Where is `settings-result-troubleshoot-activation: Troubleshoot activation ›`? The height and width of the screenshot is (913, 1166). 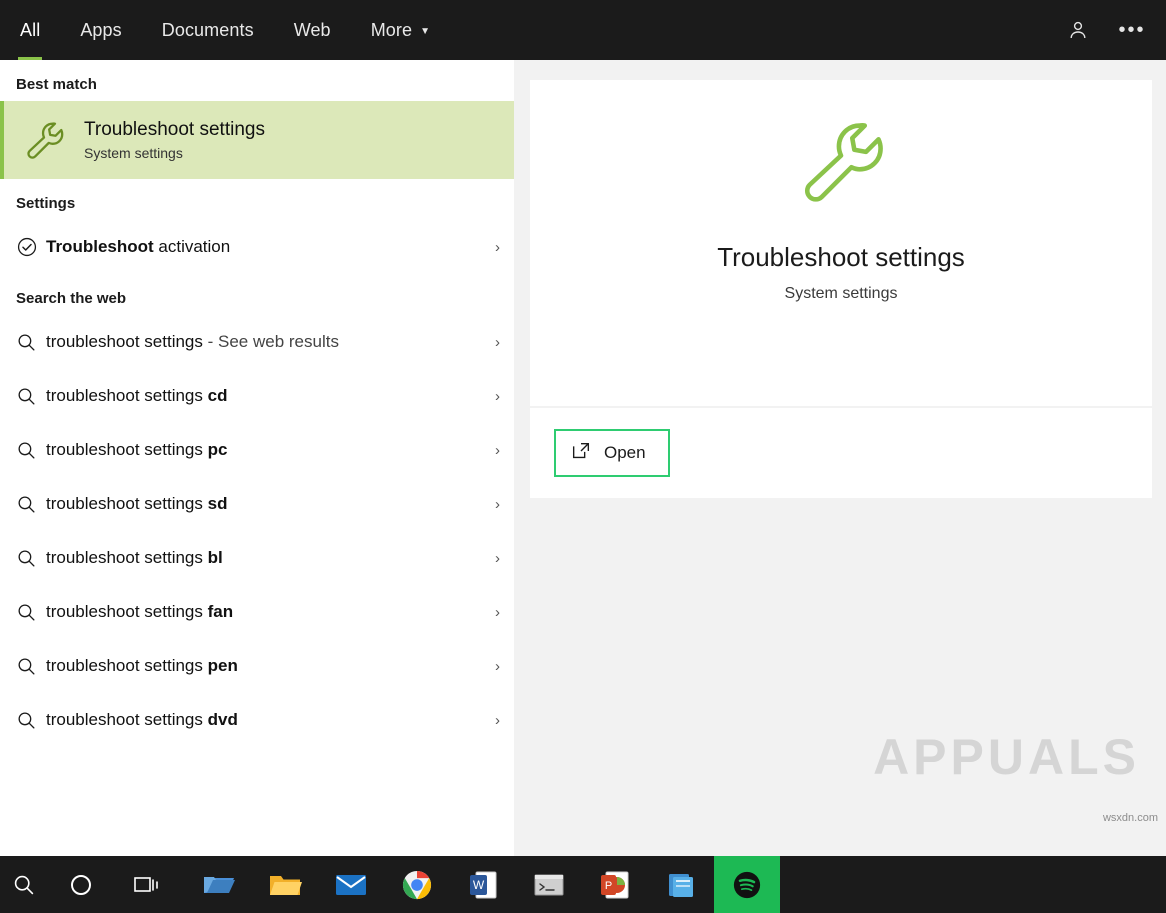 settings-result-troubleshoot-activation: Troubleshoot activation › is located at coordinates (257, 247).